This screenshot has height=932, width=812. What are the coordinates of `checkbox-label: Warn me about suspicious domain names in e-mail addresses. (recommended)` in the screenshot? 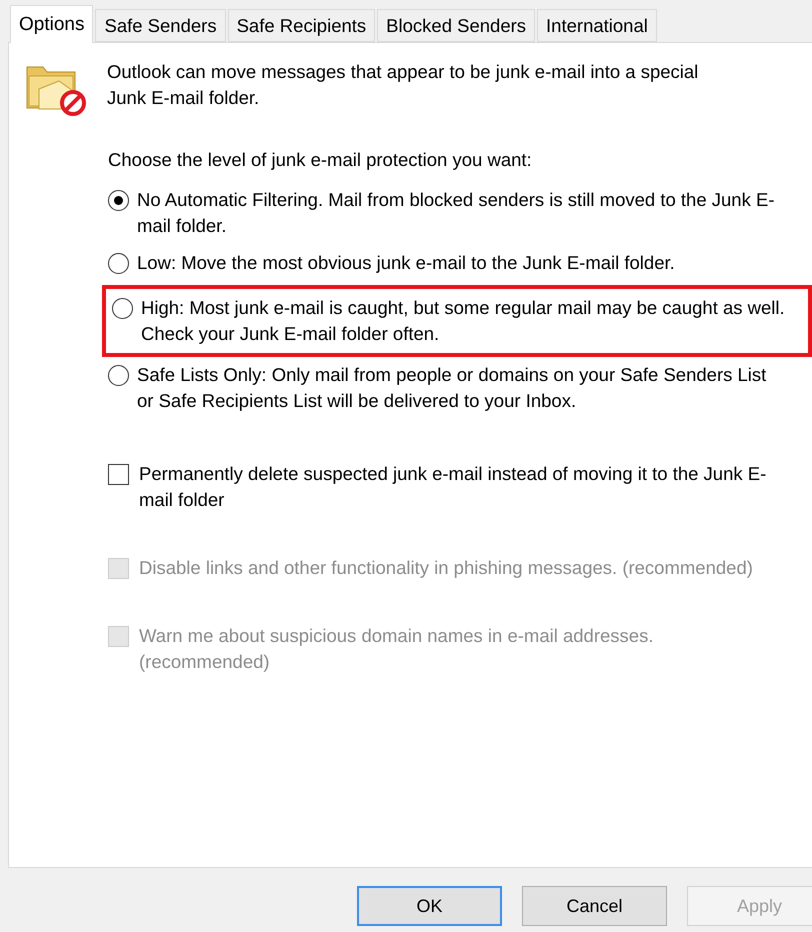 It's located at (396, 649).